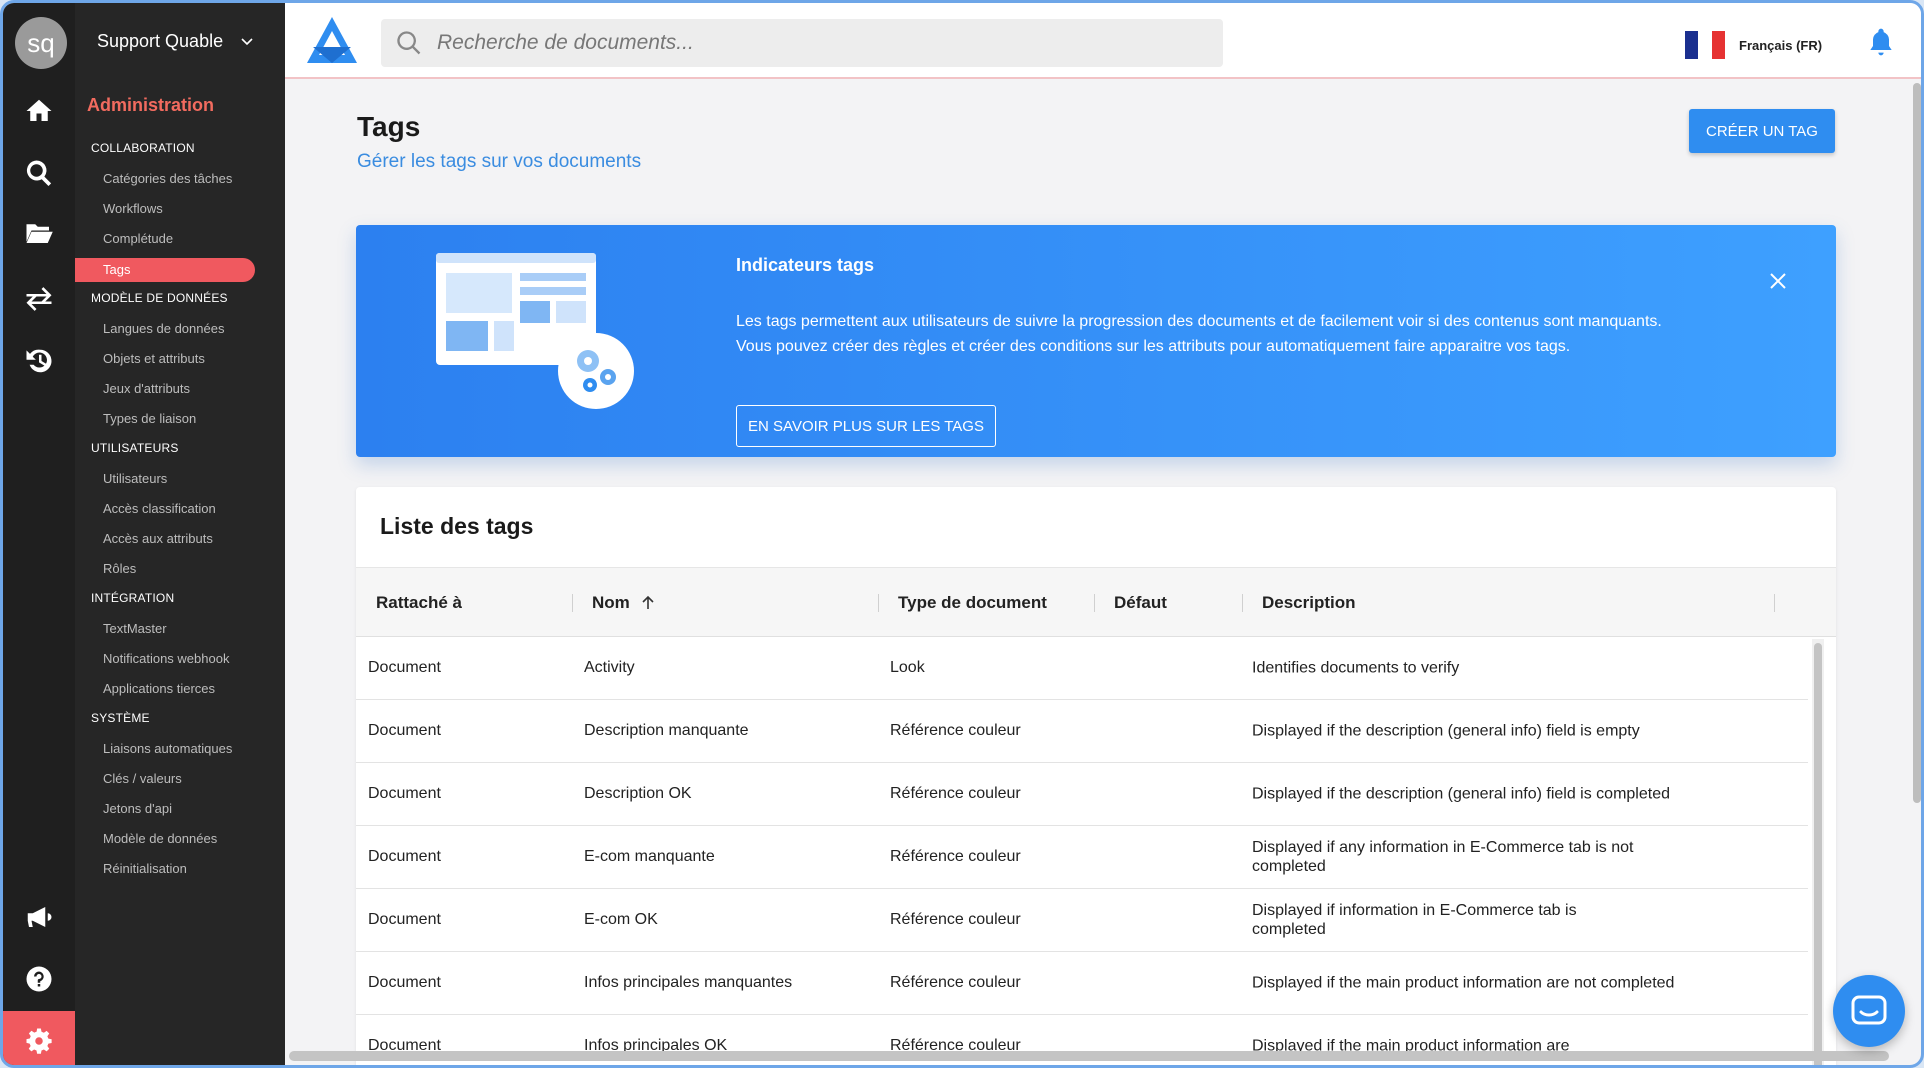 This screenshot has height=1068, width=1924. Describe the element at coordinates (159, 508) in the screenshot. I see `sidebar-item-classification-access: Accès classification` at that location.